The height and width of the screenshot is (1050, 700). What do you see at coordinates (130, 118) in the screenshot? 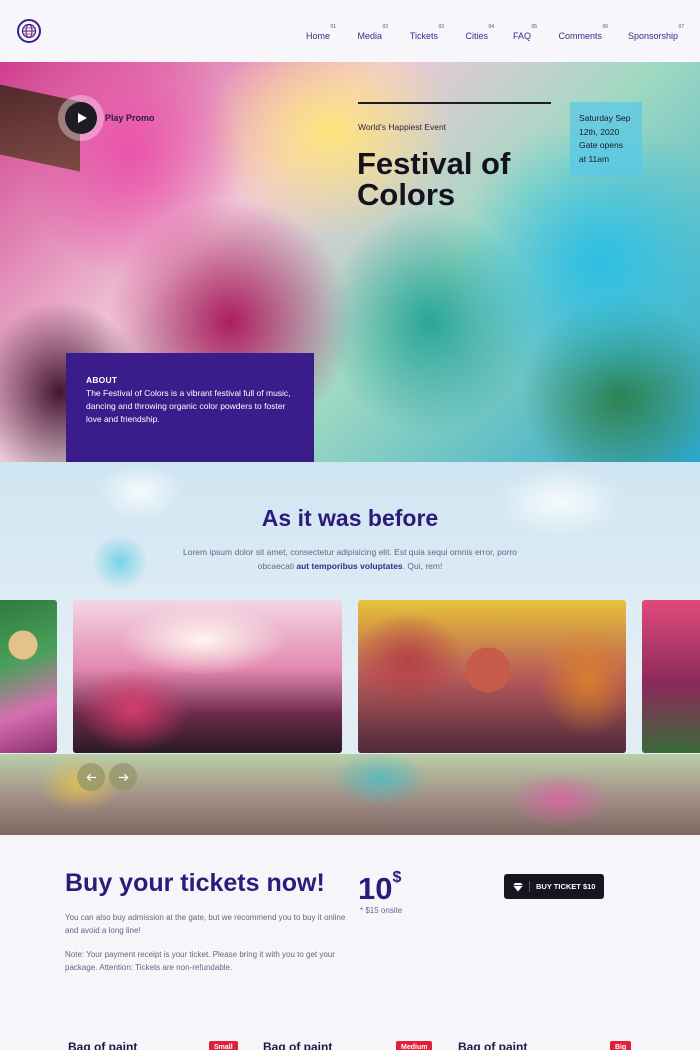
I see `play-promo-label: Play Promo` at bounding box center [130, 118].